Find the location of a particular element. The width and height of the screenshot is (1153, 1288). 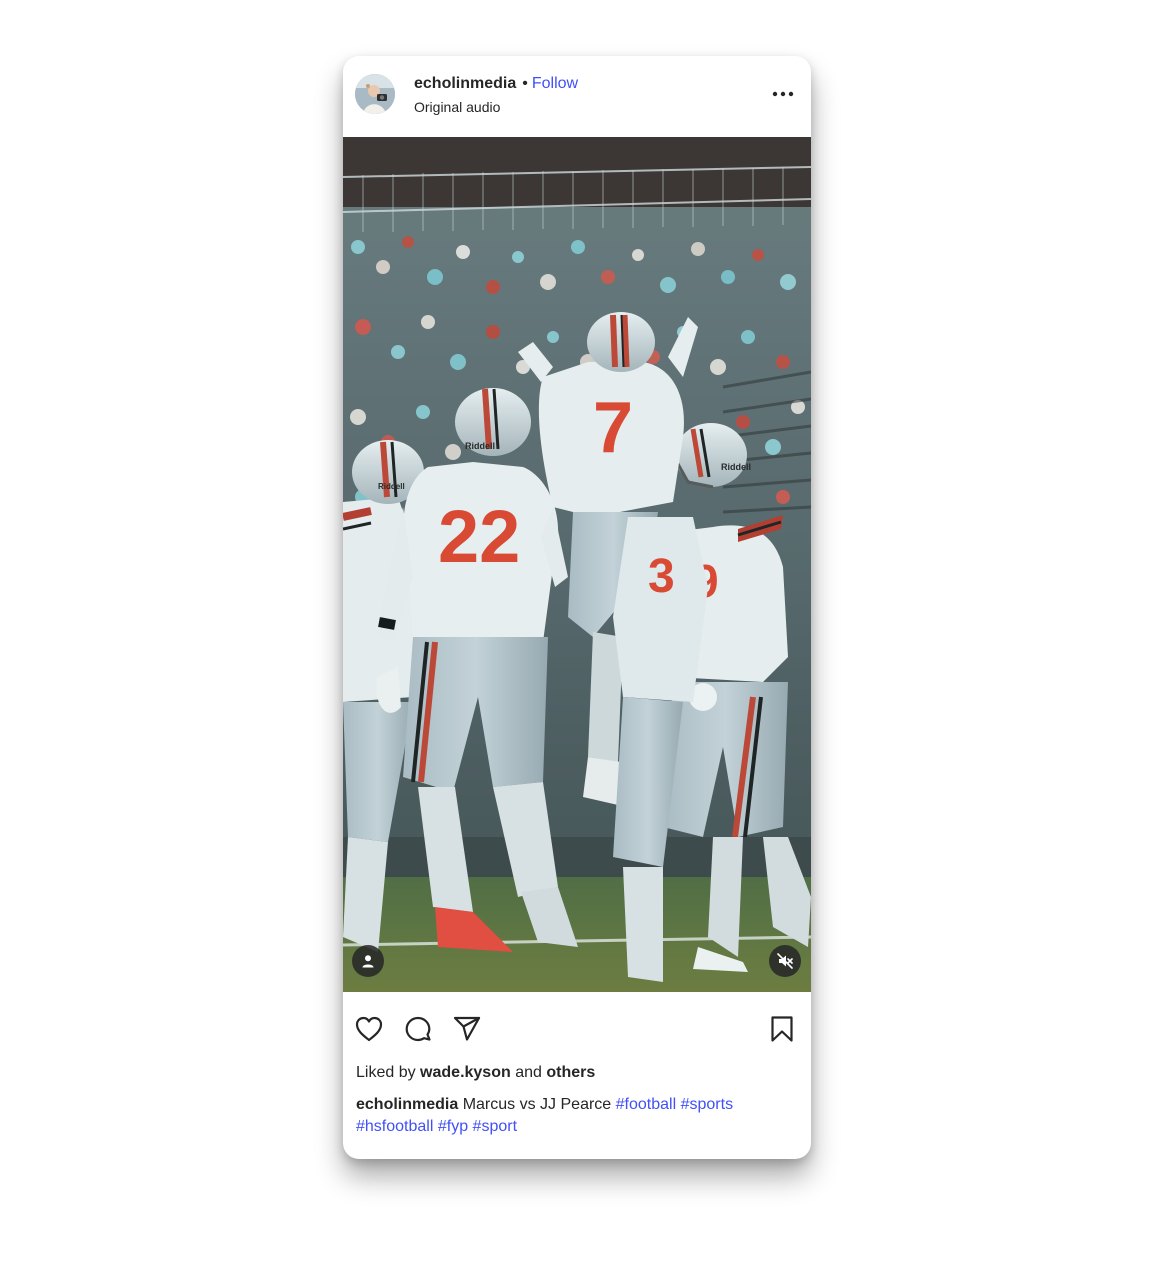

bookmark-icon is located at coordinates (782, 1029).